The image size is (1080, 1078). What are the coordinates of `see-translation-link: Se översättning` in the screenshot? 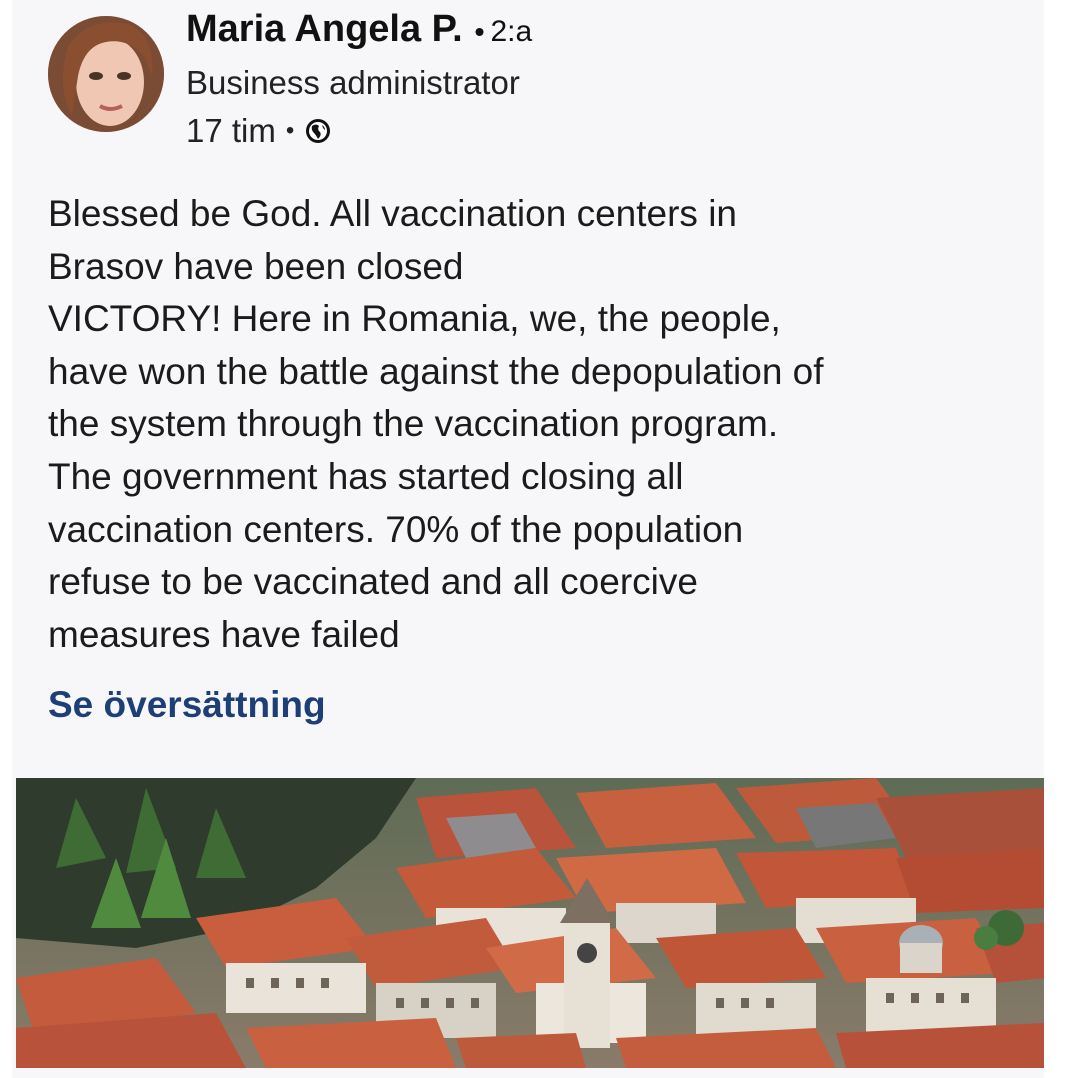 It's located at (187, 705).